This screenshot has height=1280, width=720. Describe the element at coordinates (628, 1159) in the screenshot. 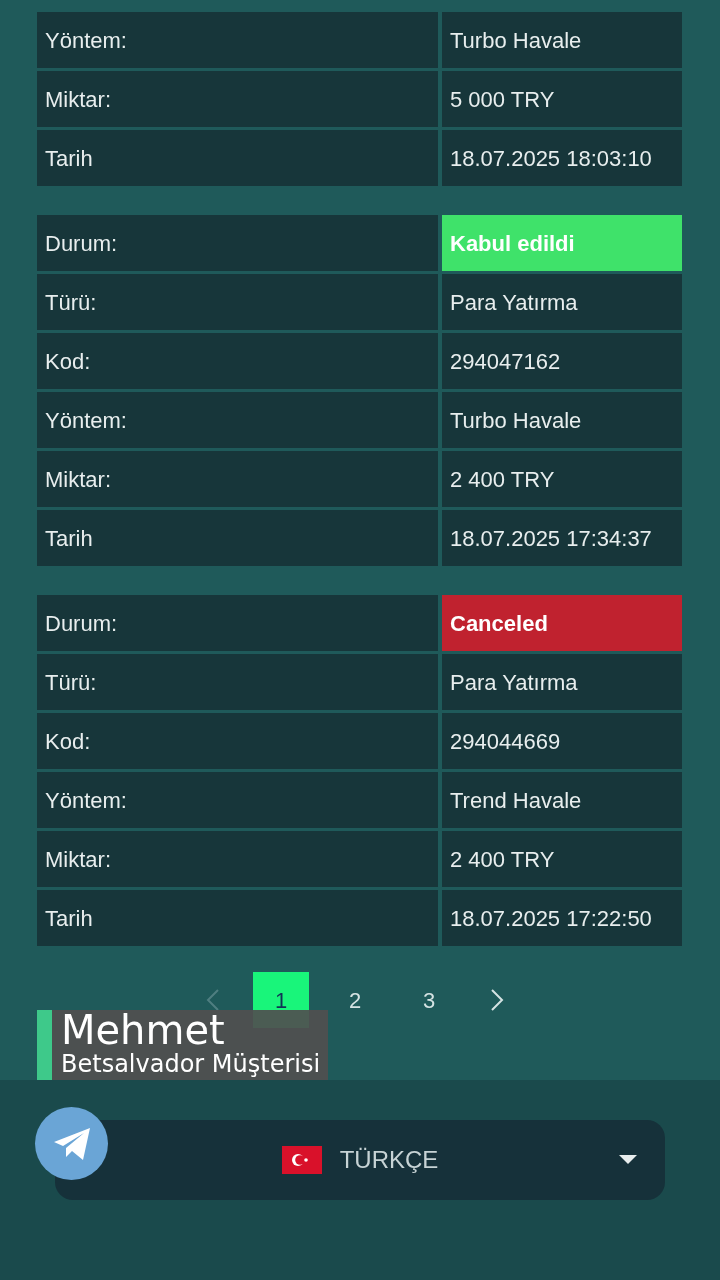

I see `caret-icon` at that location.